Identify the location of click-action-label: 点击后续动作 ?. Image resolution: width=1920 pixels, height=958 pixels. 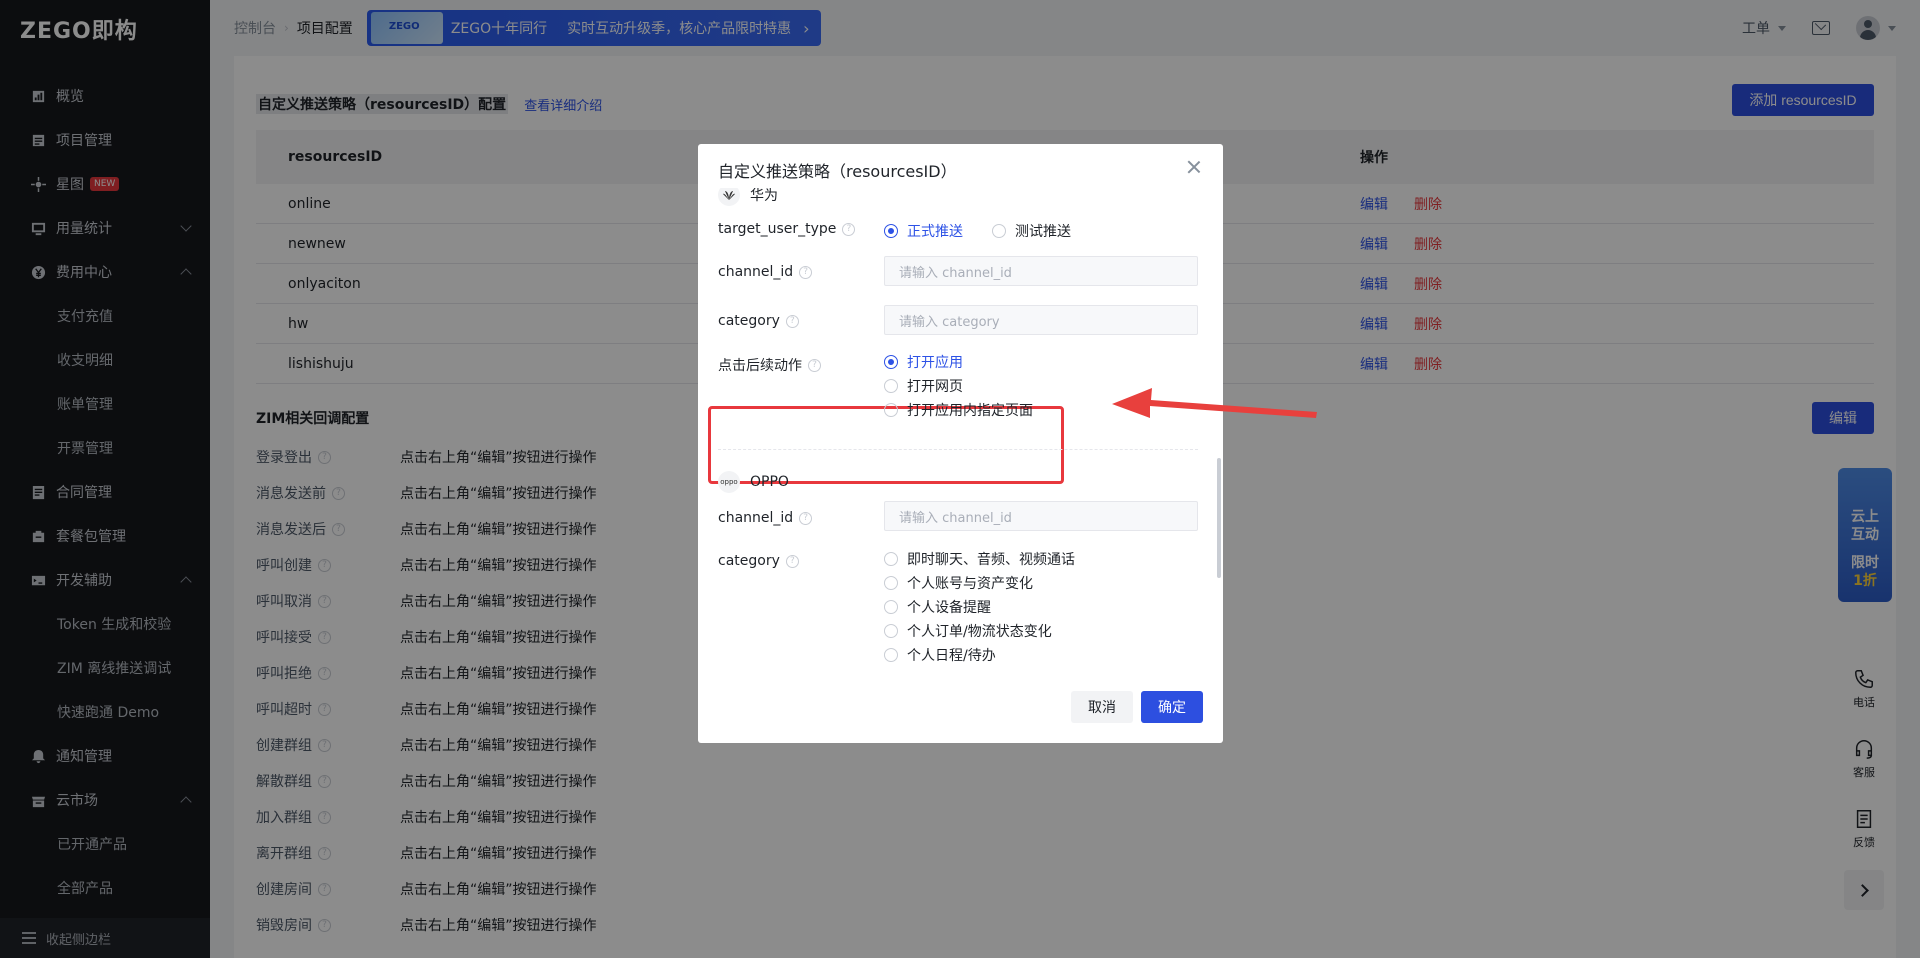
(769, 365).